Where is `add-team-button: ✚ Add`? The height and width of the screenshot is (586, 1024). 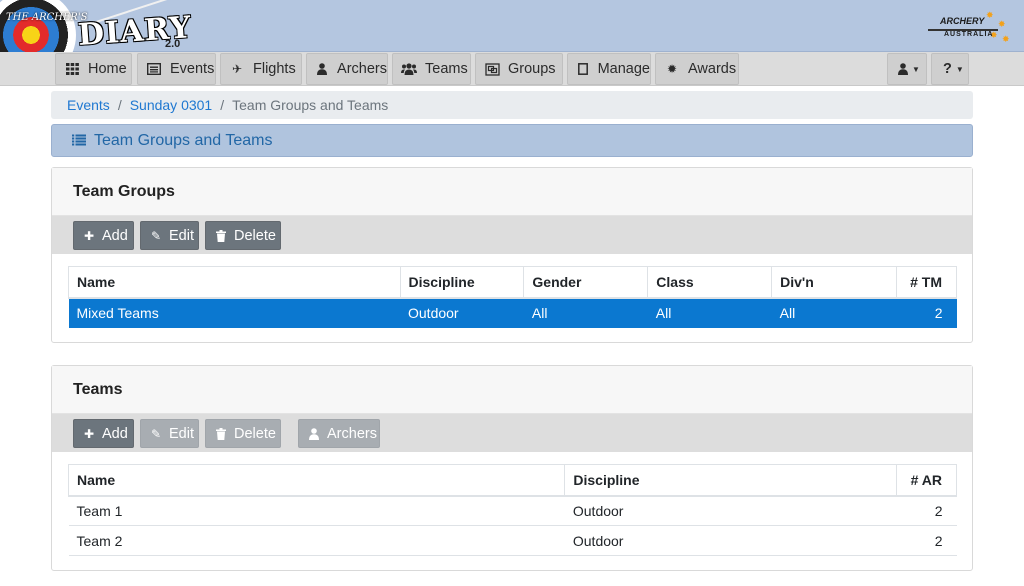
add-team-button: ✚ Add is located at coordinates (103, 433).